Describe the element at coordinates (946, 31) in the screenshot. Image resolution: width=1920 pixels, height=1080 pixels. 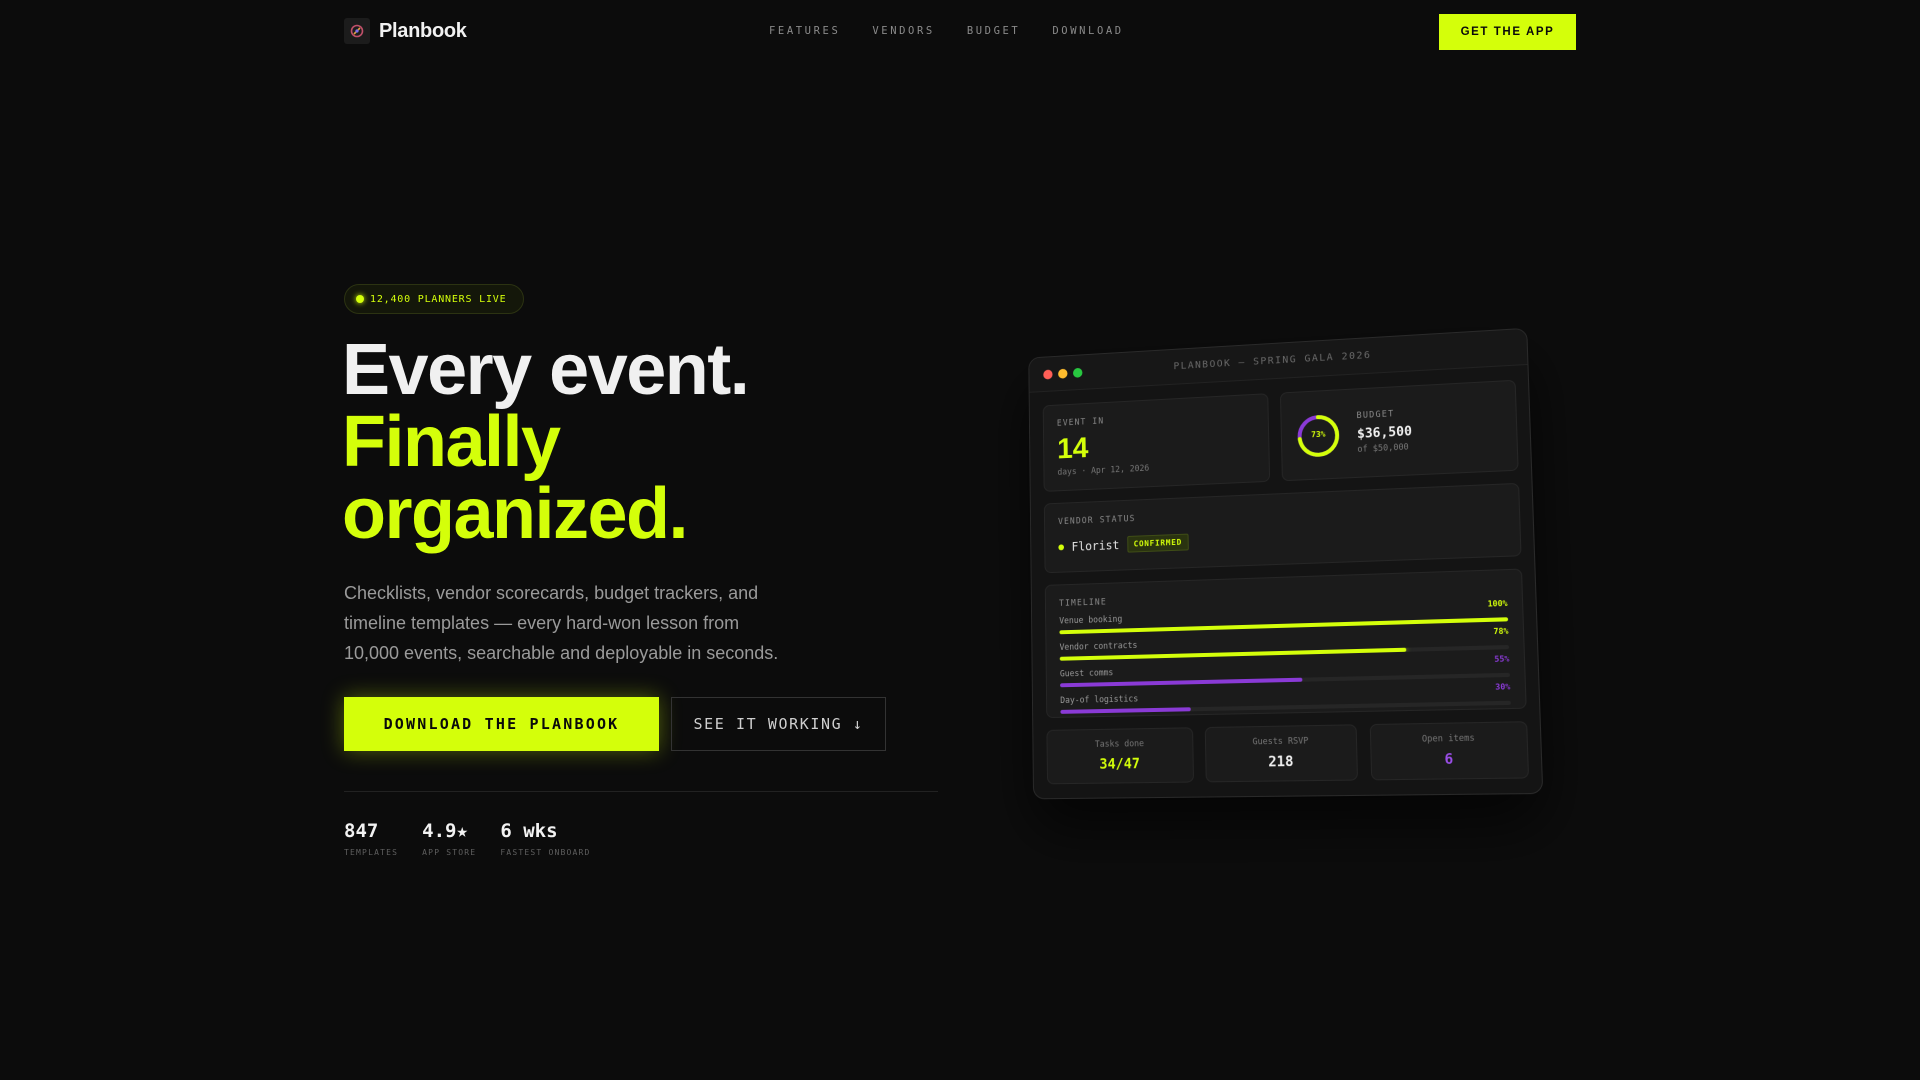
I see `nav-links: FEATURES VENDORS BUDGET DOWNLOAD` at that location.